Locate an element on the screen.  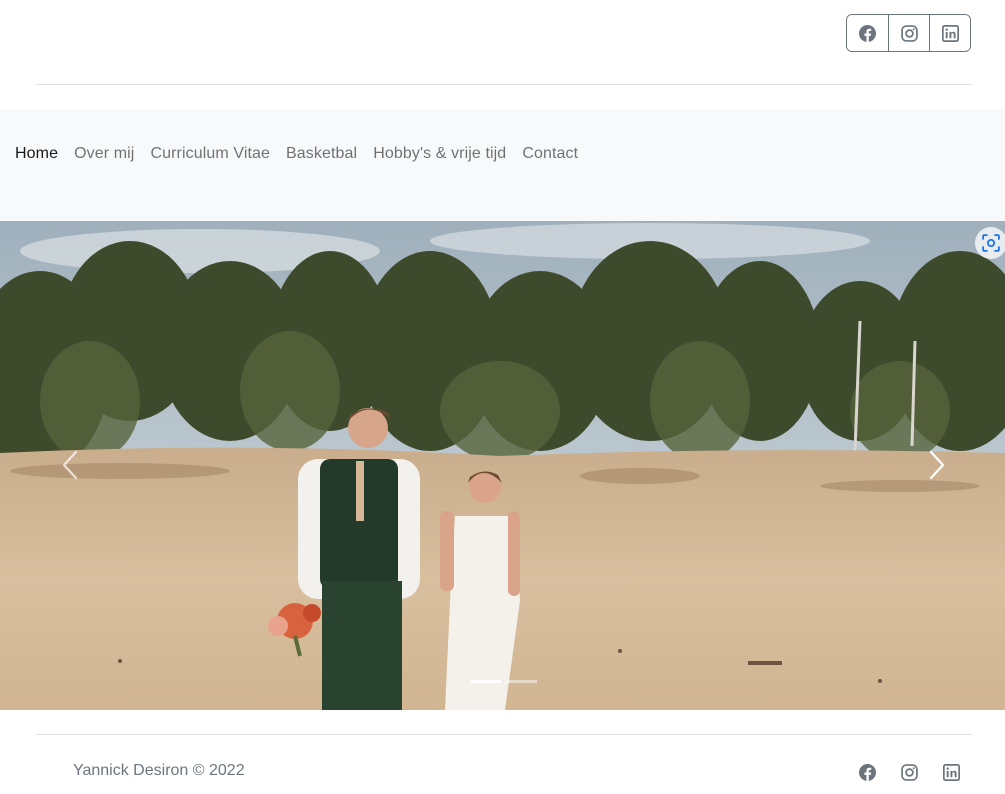
footer-instagram-link is located at coordinates (909, 772).